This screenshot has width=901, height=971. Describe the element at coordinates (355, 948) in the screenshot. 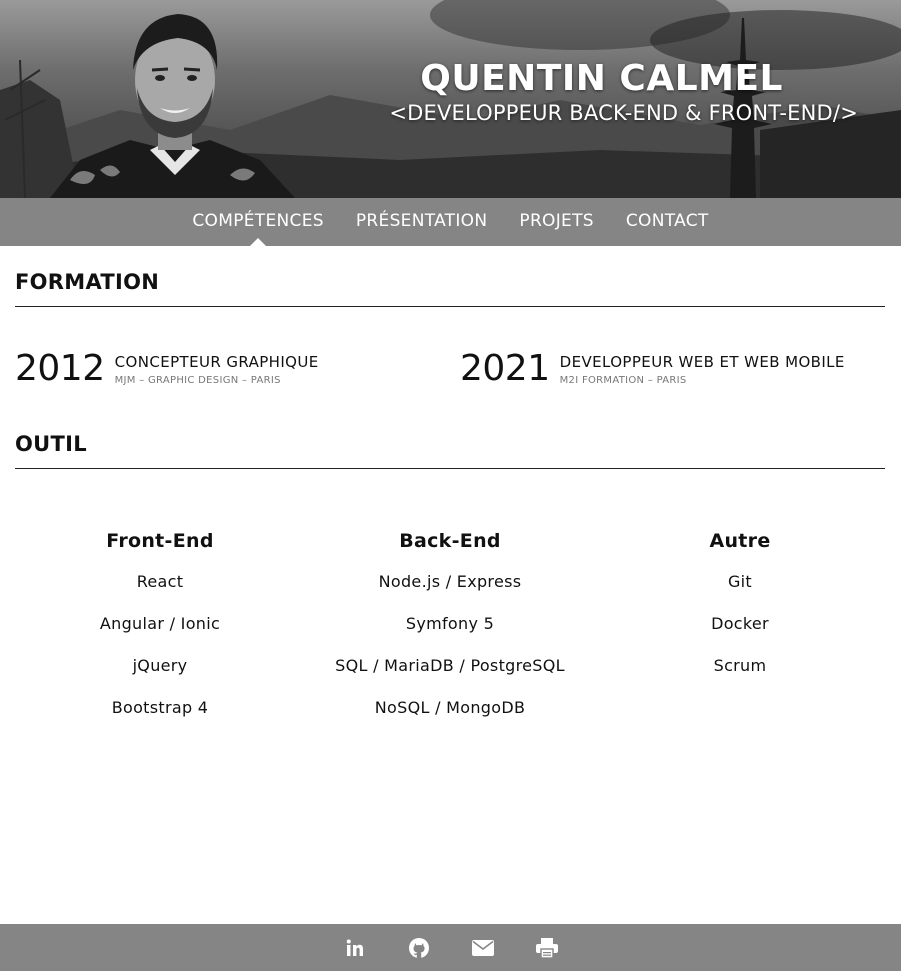

I see `linkedin-icon` at that location.